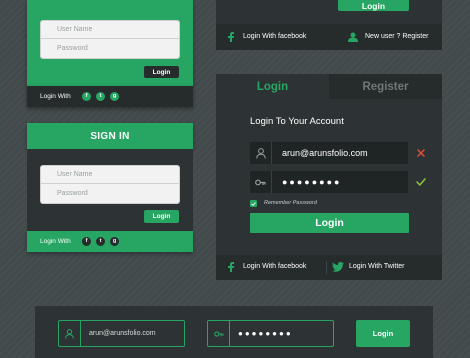 The image size is (470, 358). What do you see at coordinates (338, 267) in the screenshot?
I see `twitter-icon` at bounding box center [338, 267].